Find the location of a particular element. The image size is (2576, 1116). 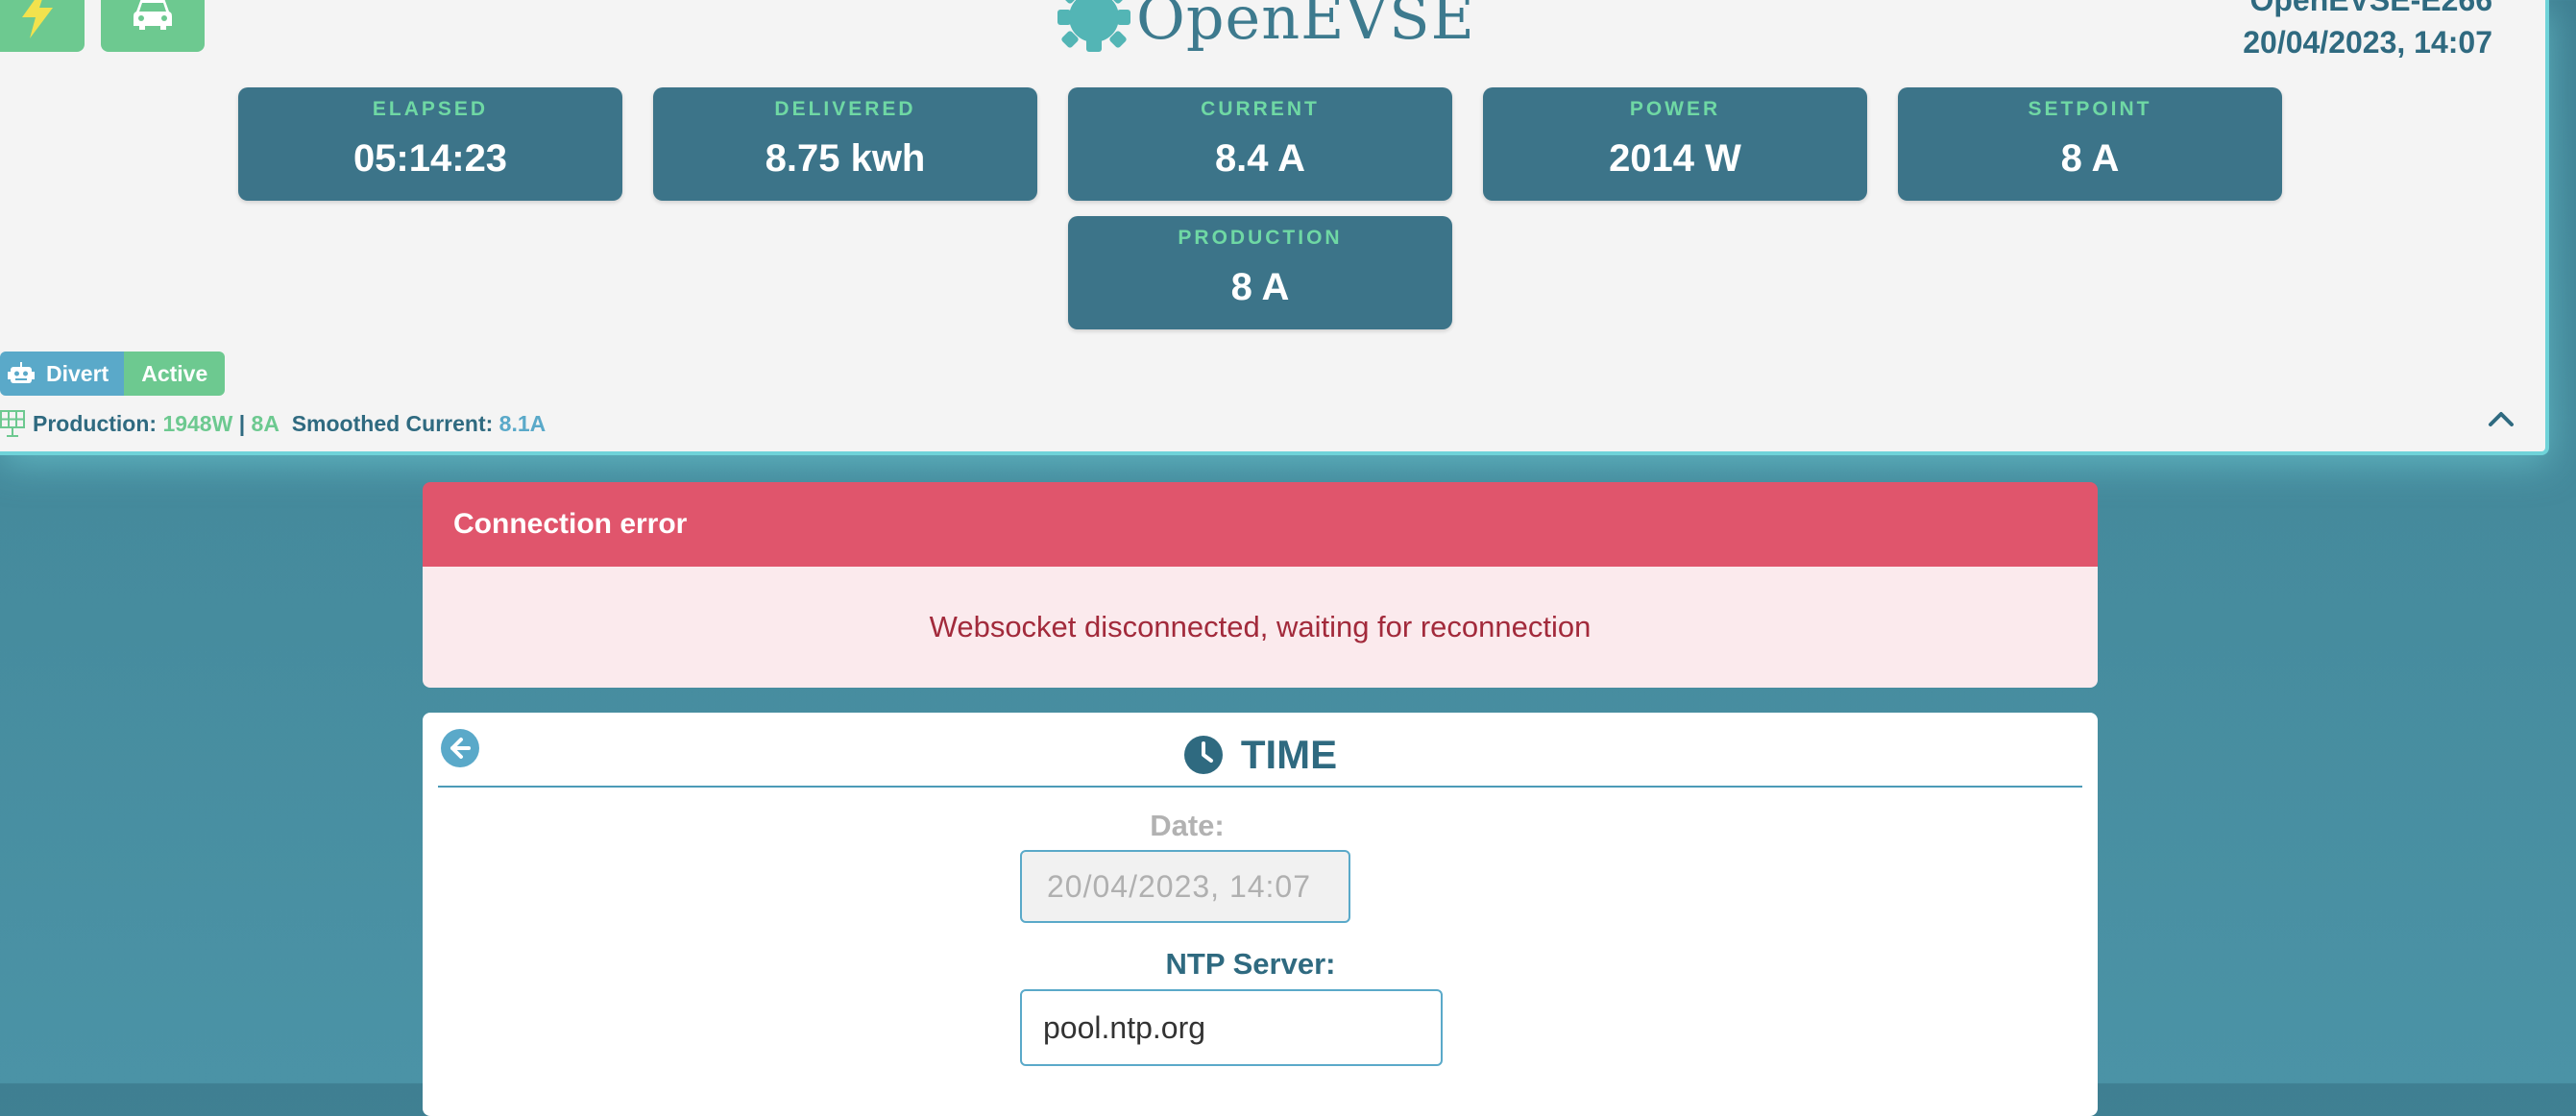

charge-mode-button is located at coordinates (42, 26).